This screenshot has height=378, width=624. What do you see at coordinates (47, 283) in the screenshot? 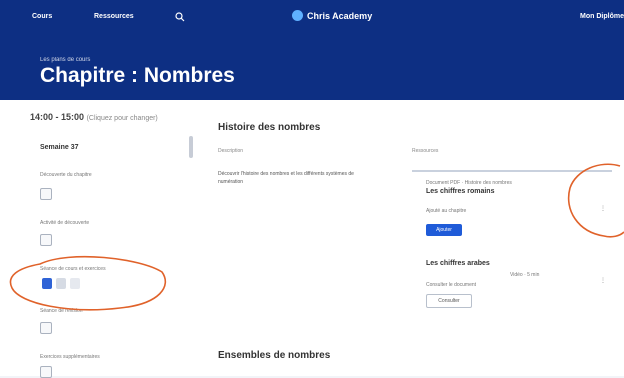
I see `selected-resource-tile` at bounding box center [47, 283].